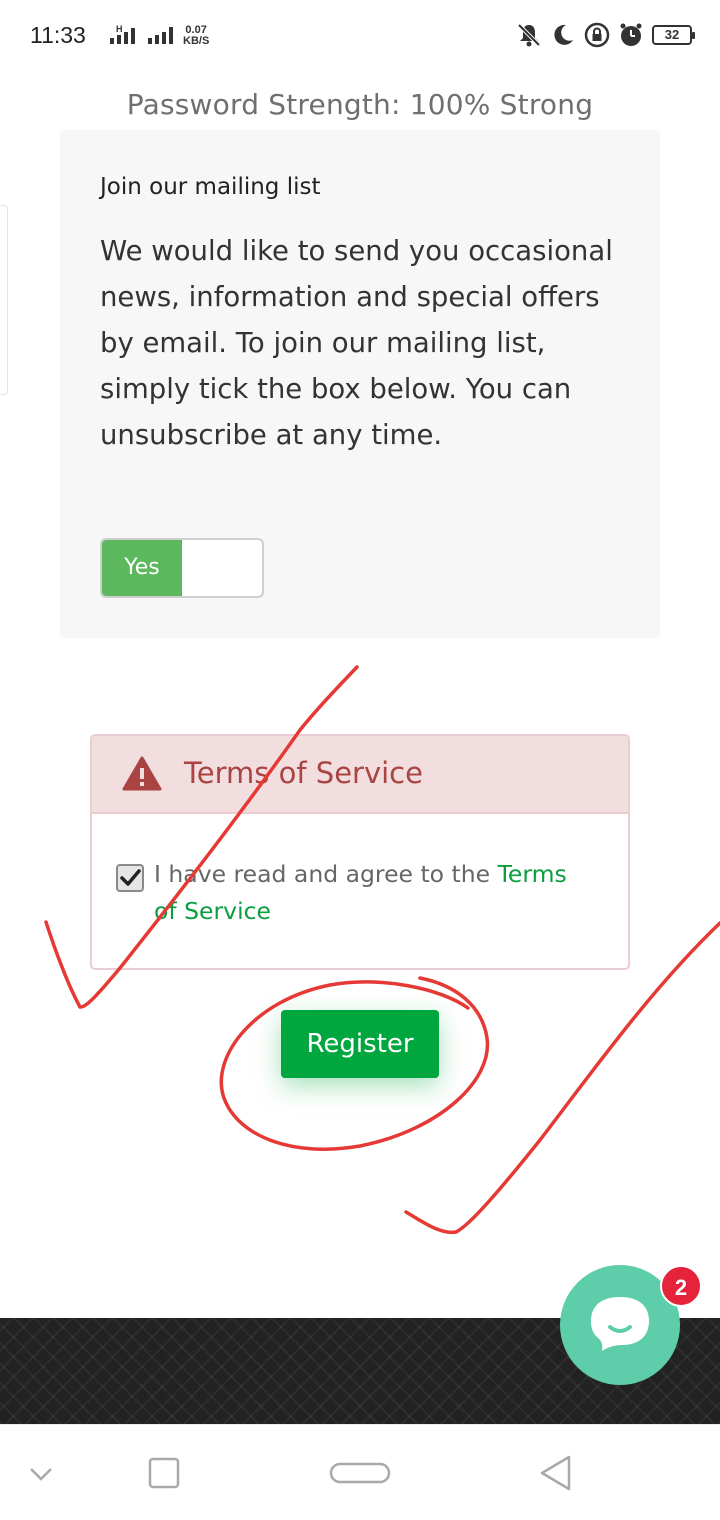 This screenshot has height=1520, width=720. I want to click on system-nav-bar, so click(360, 1472).